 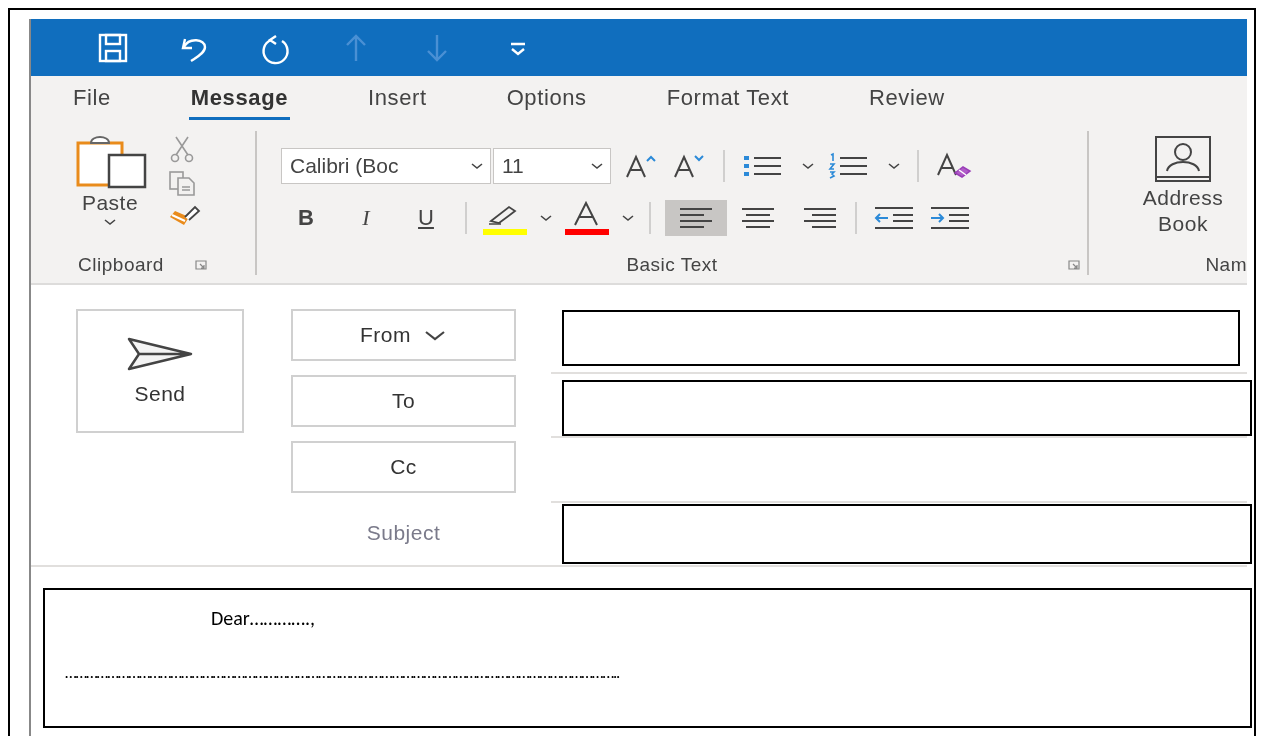 I want to click on font-name-dropdown: Calibri (Boc, so click(x=386, y=166).